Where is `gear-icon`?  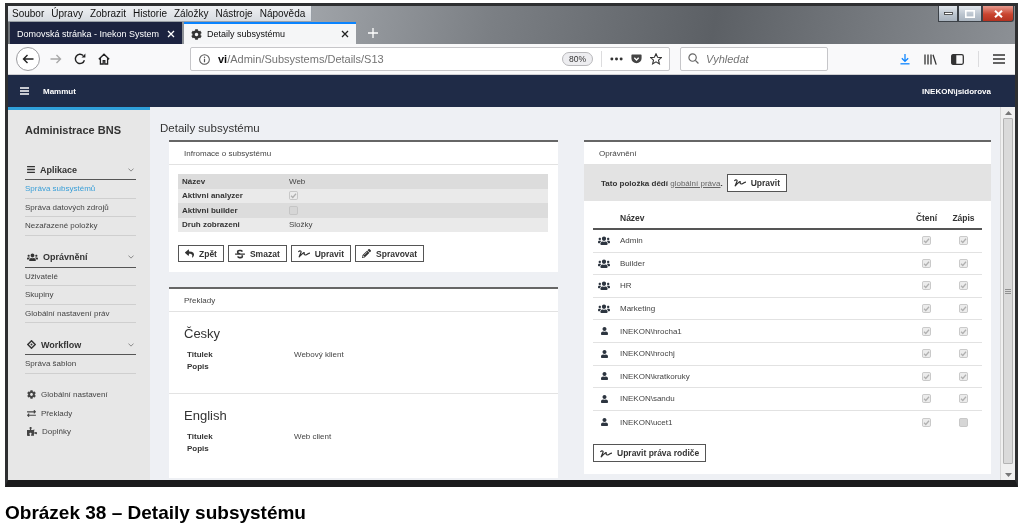 gear-icon is located at coordinates (196, 34).